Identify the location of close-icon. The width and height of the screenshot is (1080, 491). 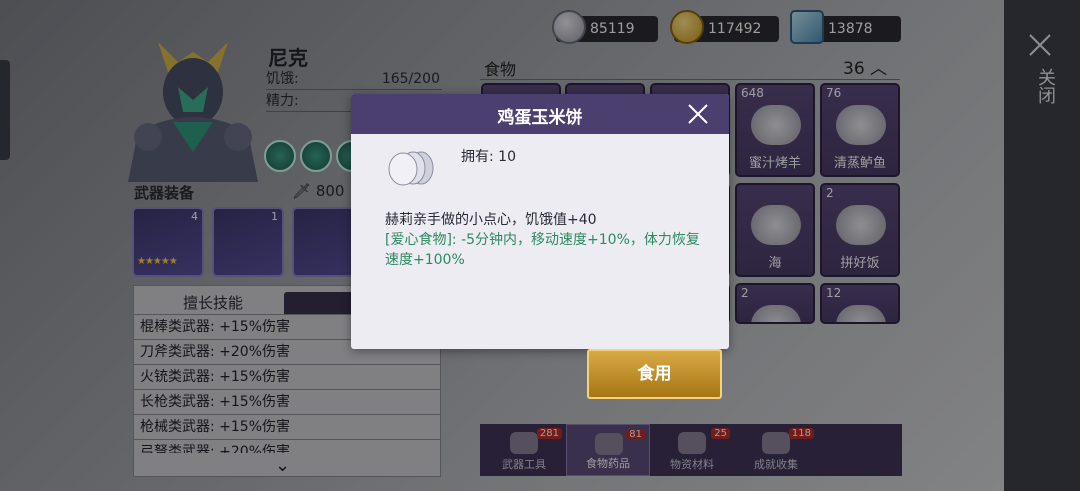
(698, 114).